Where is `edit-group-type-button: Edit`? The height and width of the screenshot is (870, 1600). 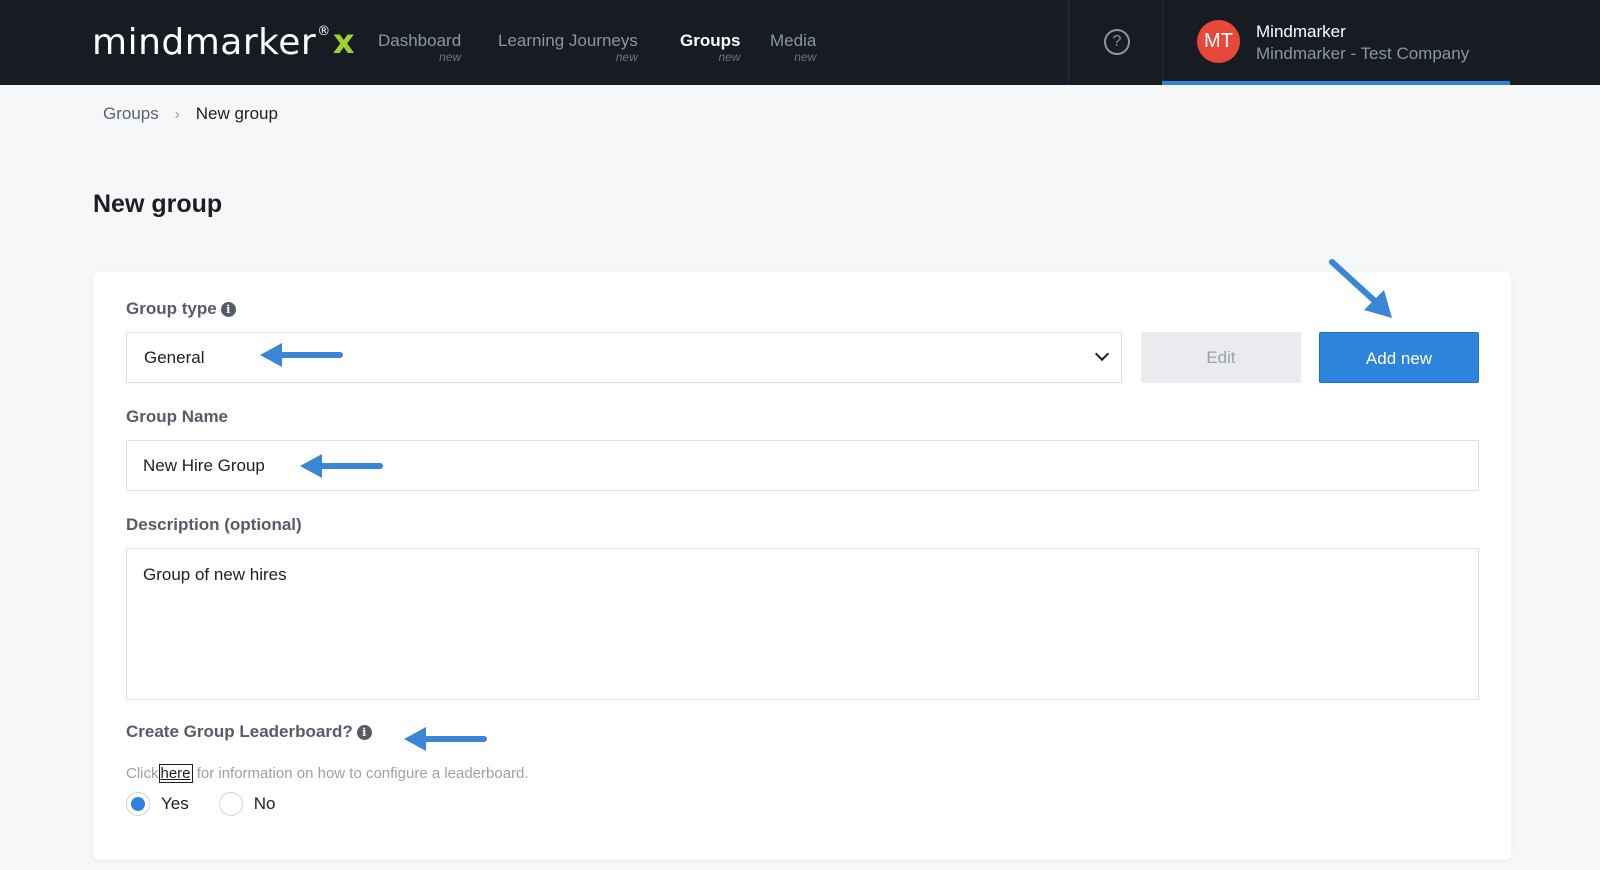 edit-group-type-button: Edit is located at coordinates (1221, 357).